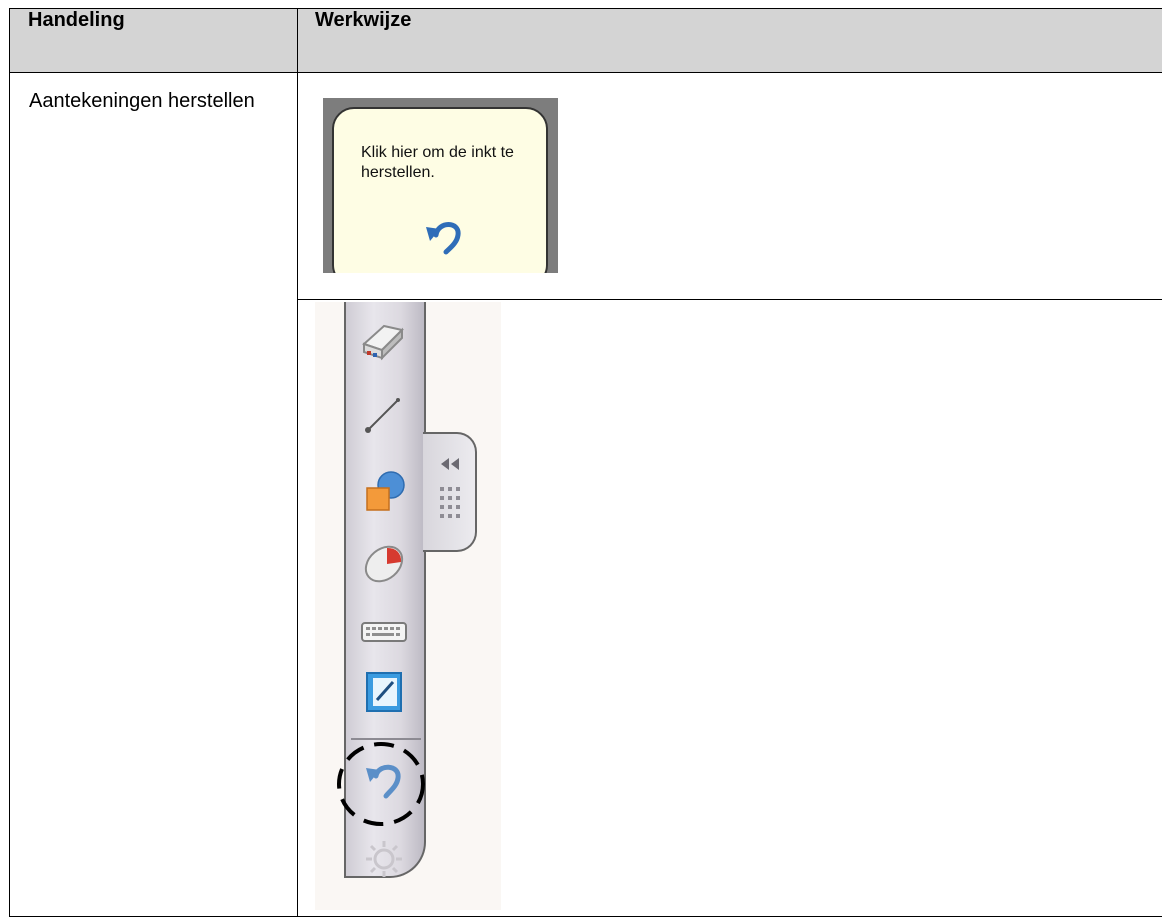 This screenshot has height=918, width=1162. I want to click on notebook-icon, so click(384, 692).